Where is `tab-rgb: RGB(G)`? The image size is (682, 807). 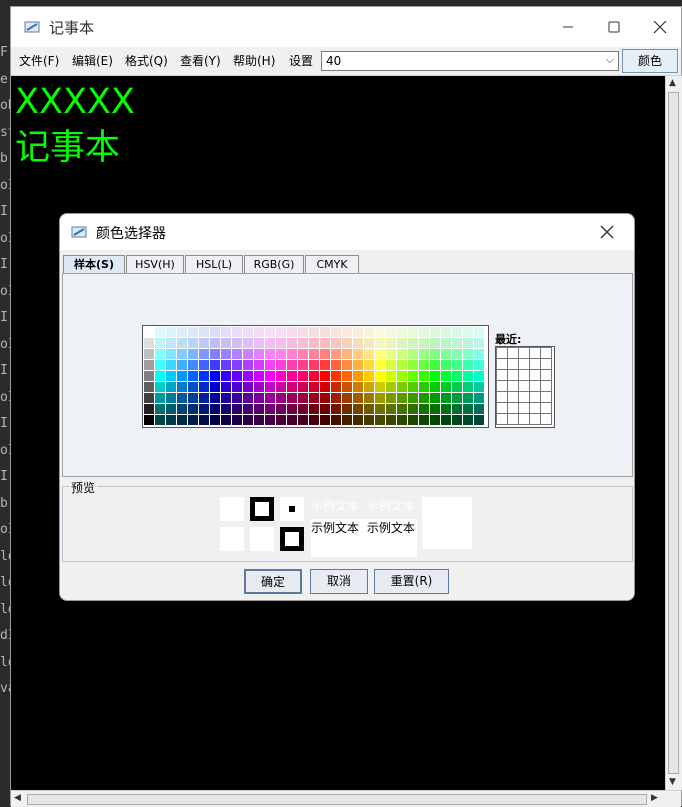
tab-rgb: RGB(G) is located at coordinates (274, 264).